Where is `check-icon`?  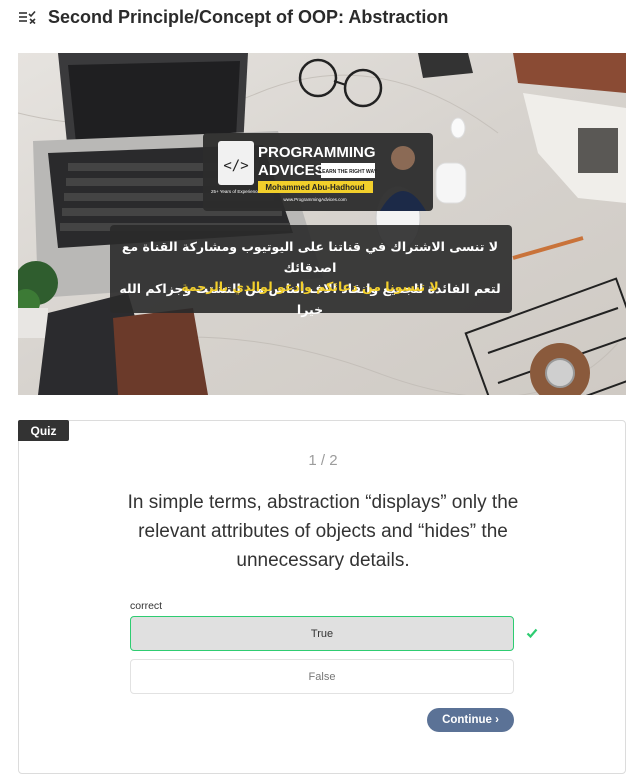
check-icon is located at coordinates (532, 633).